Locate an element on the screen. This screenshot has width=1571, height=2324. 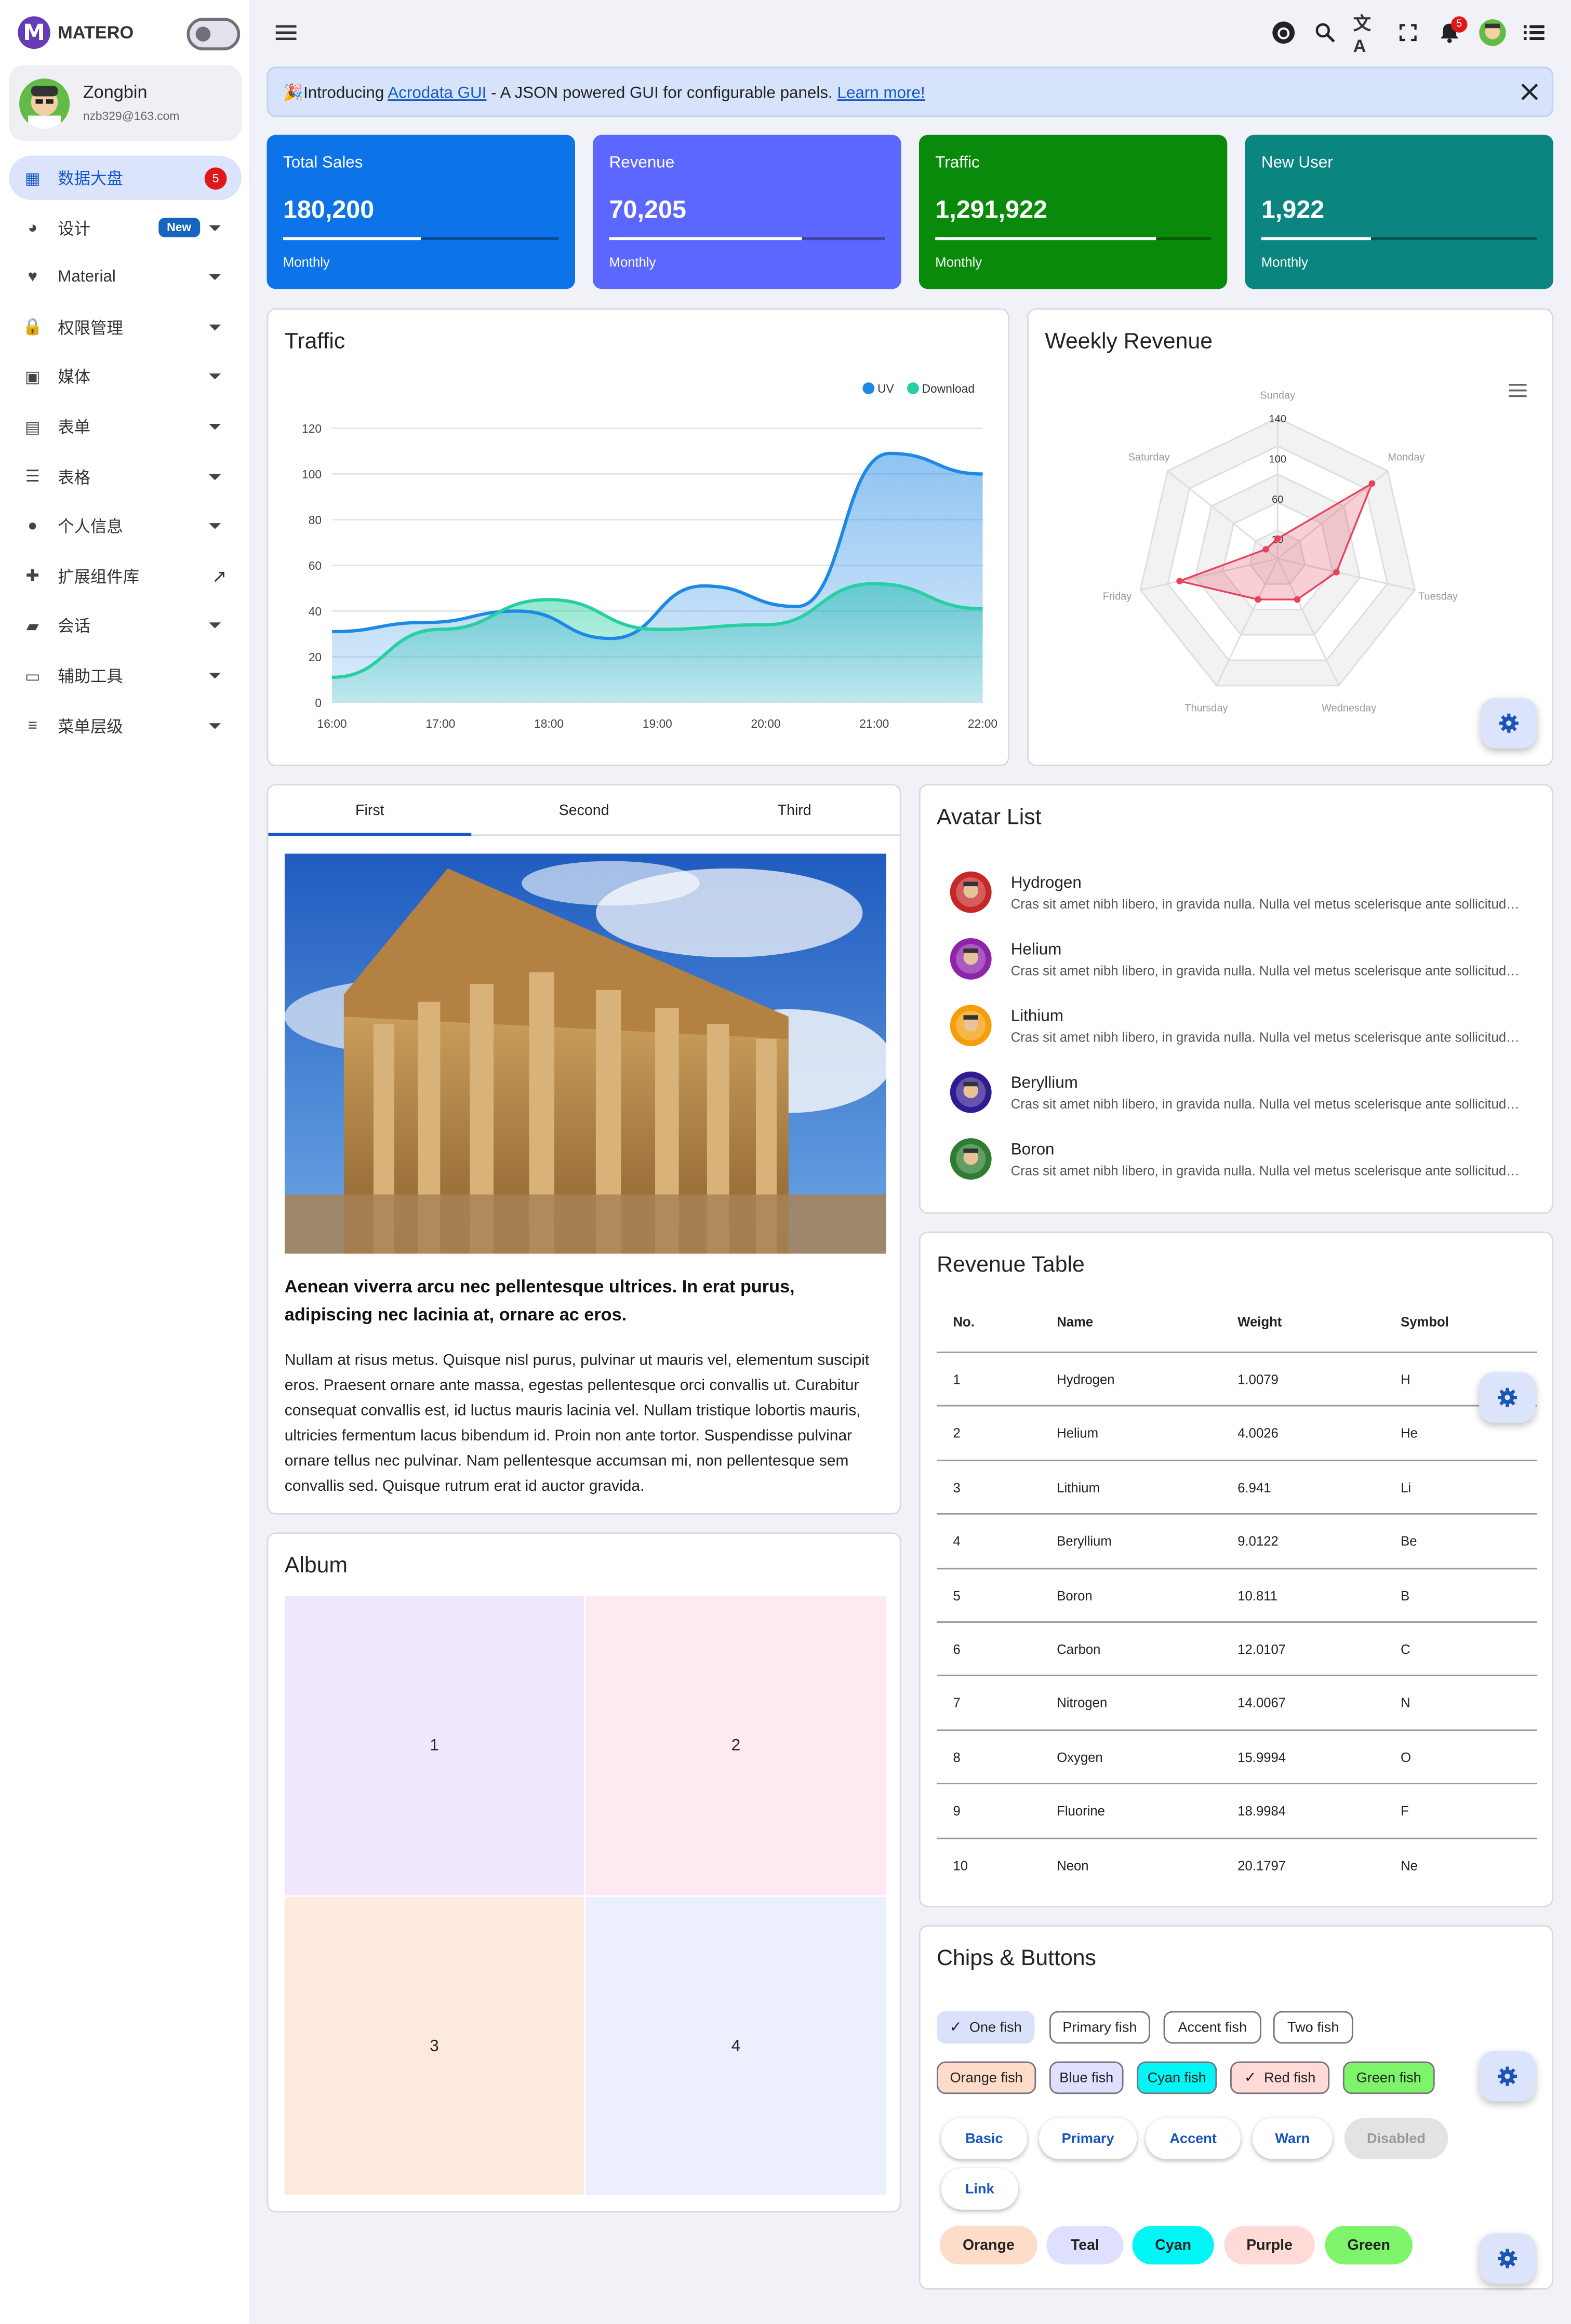
sidebar-item-4: ▣ 媒体 is located at coordinates (125, 377).